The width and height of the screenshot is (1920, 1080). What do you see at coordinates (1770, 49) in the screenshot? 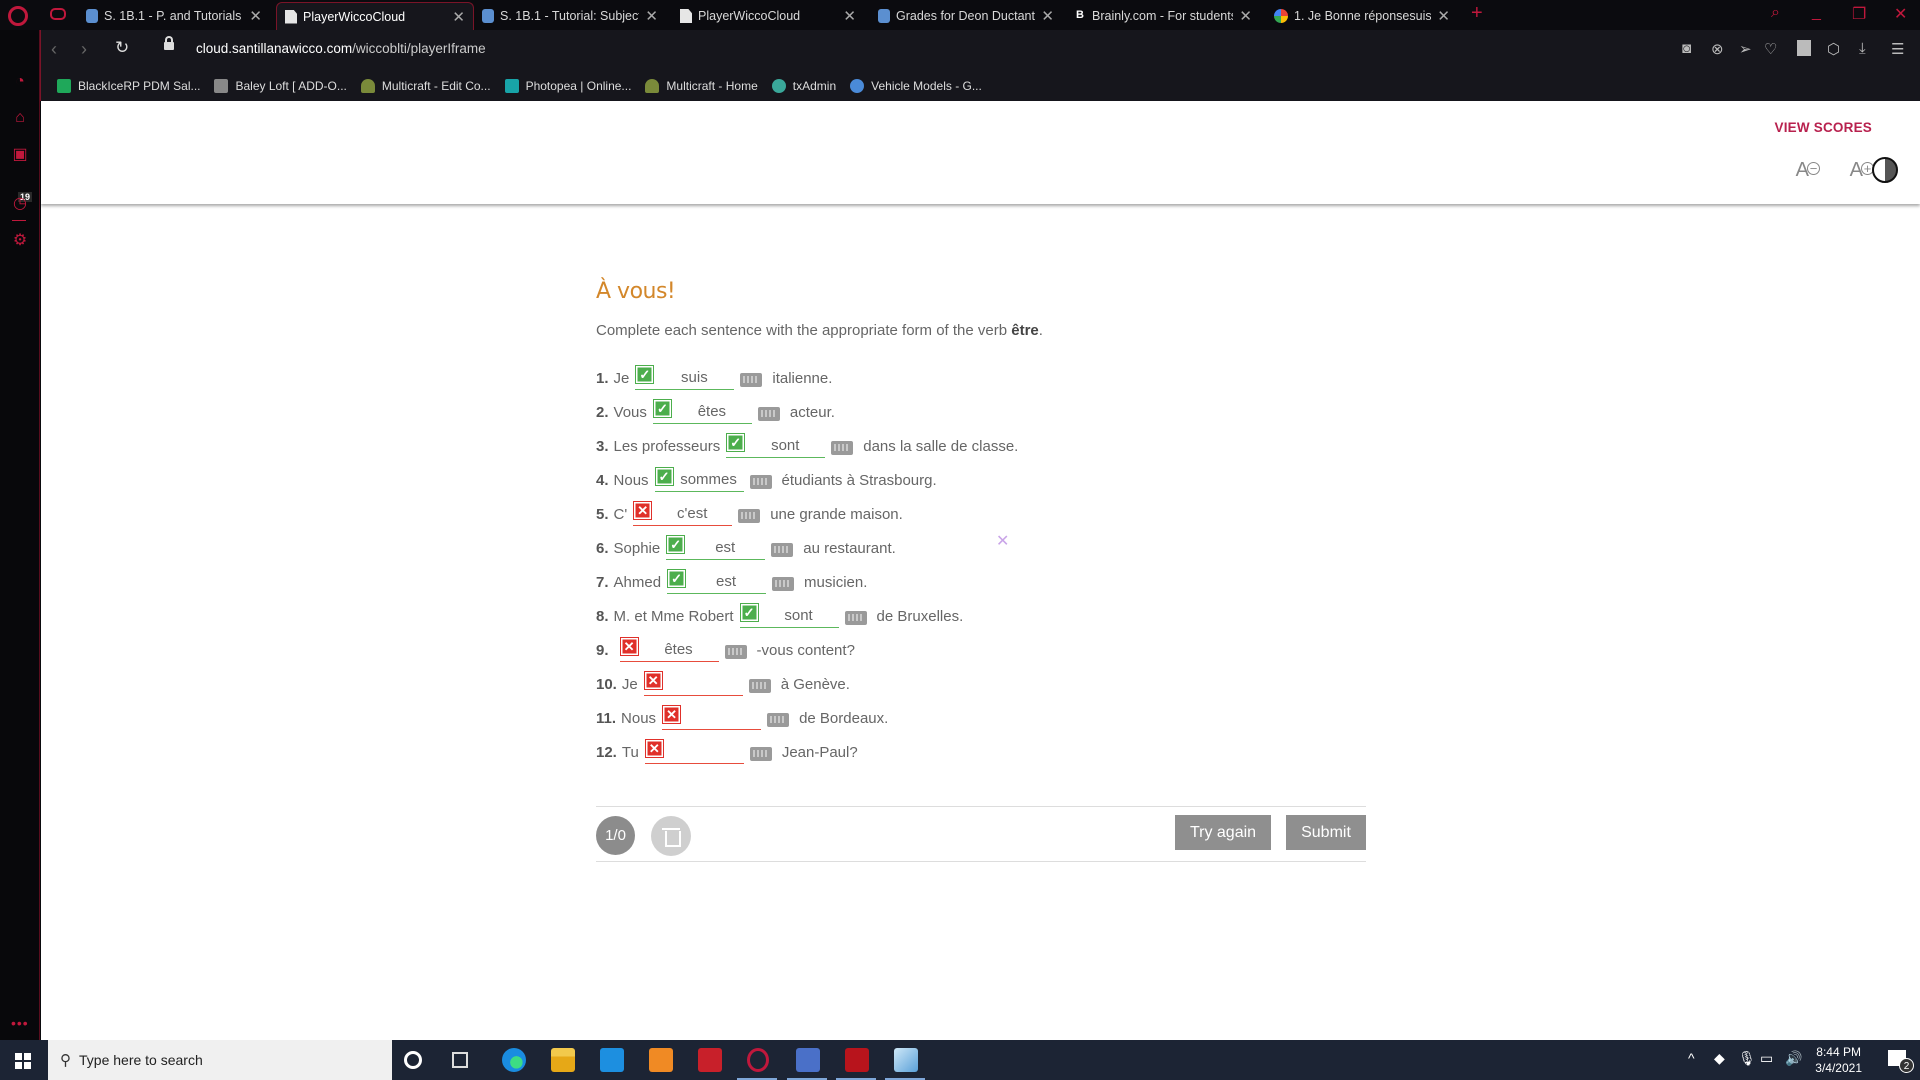
I see `heart-icon: ♡` at bounding box center [1770, 49].